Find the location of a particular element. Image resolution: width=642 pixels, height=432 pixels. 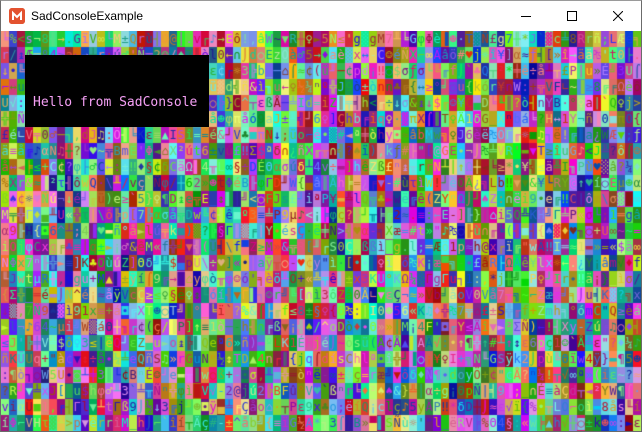

minimize-icon is located at coordinates (526, 16).